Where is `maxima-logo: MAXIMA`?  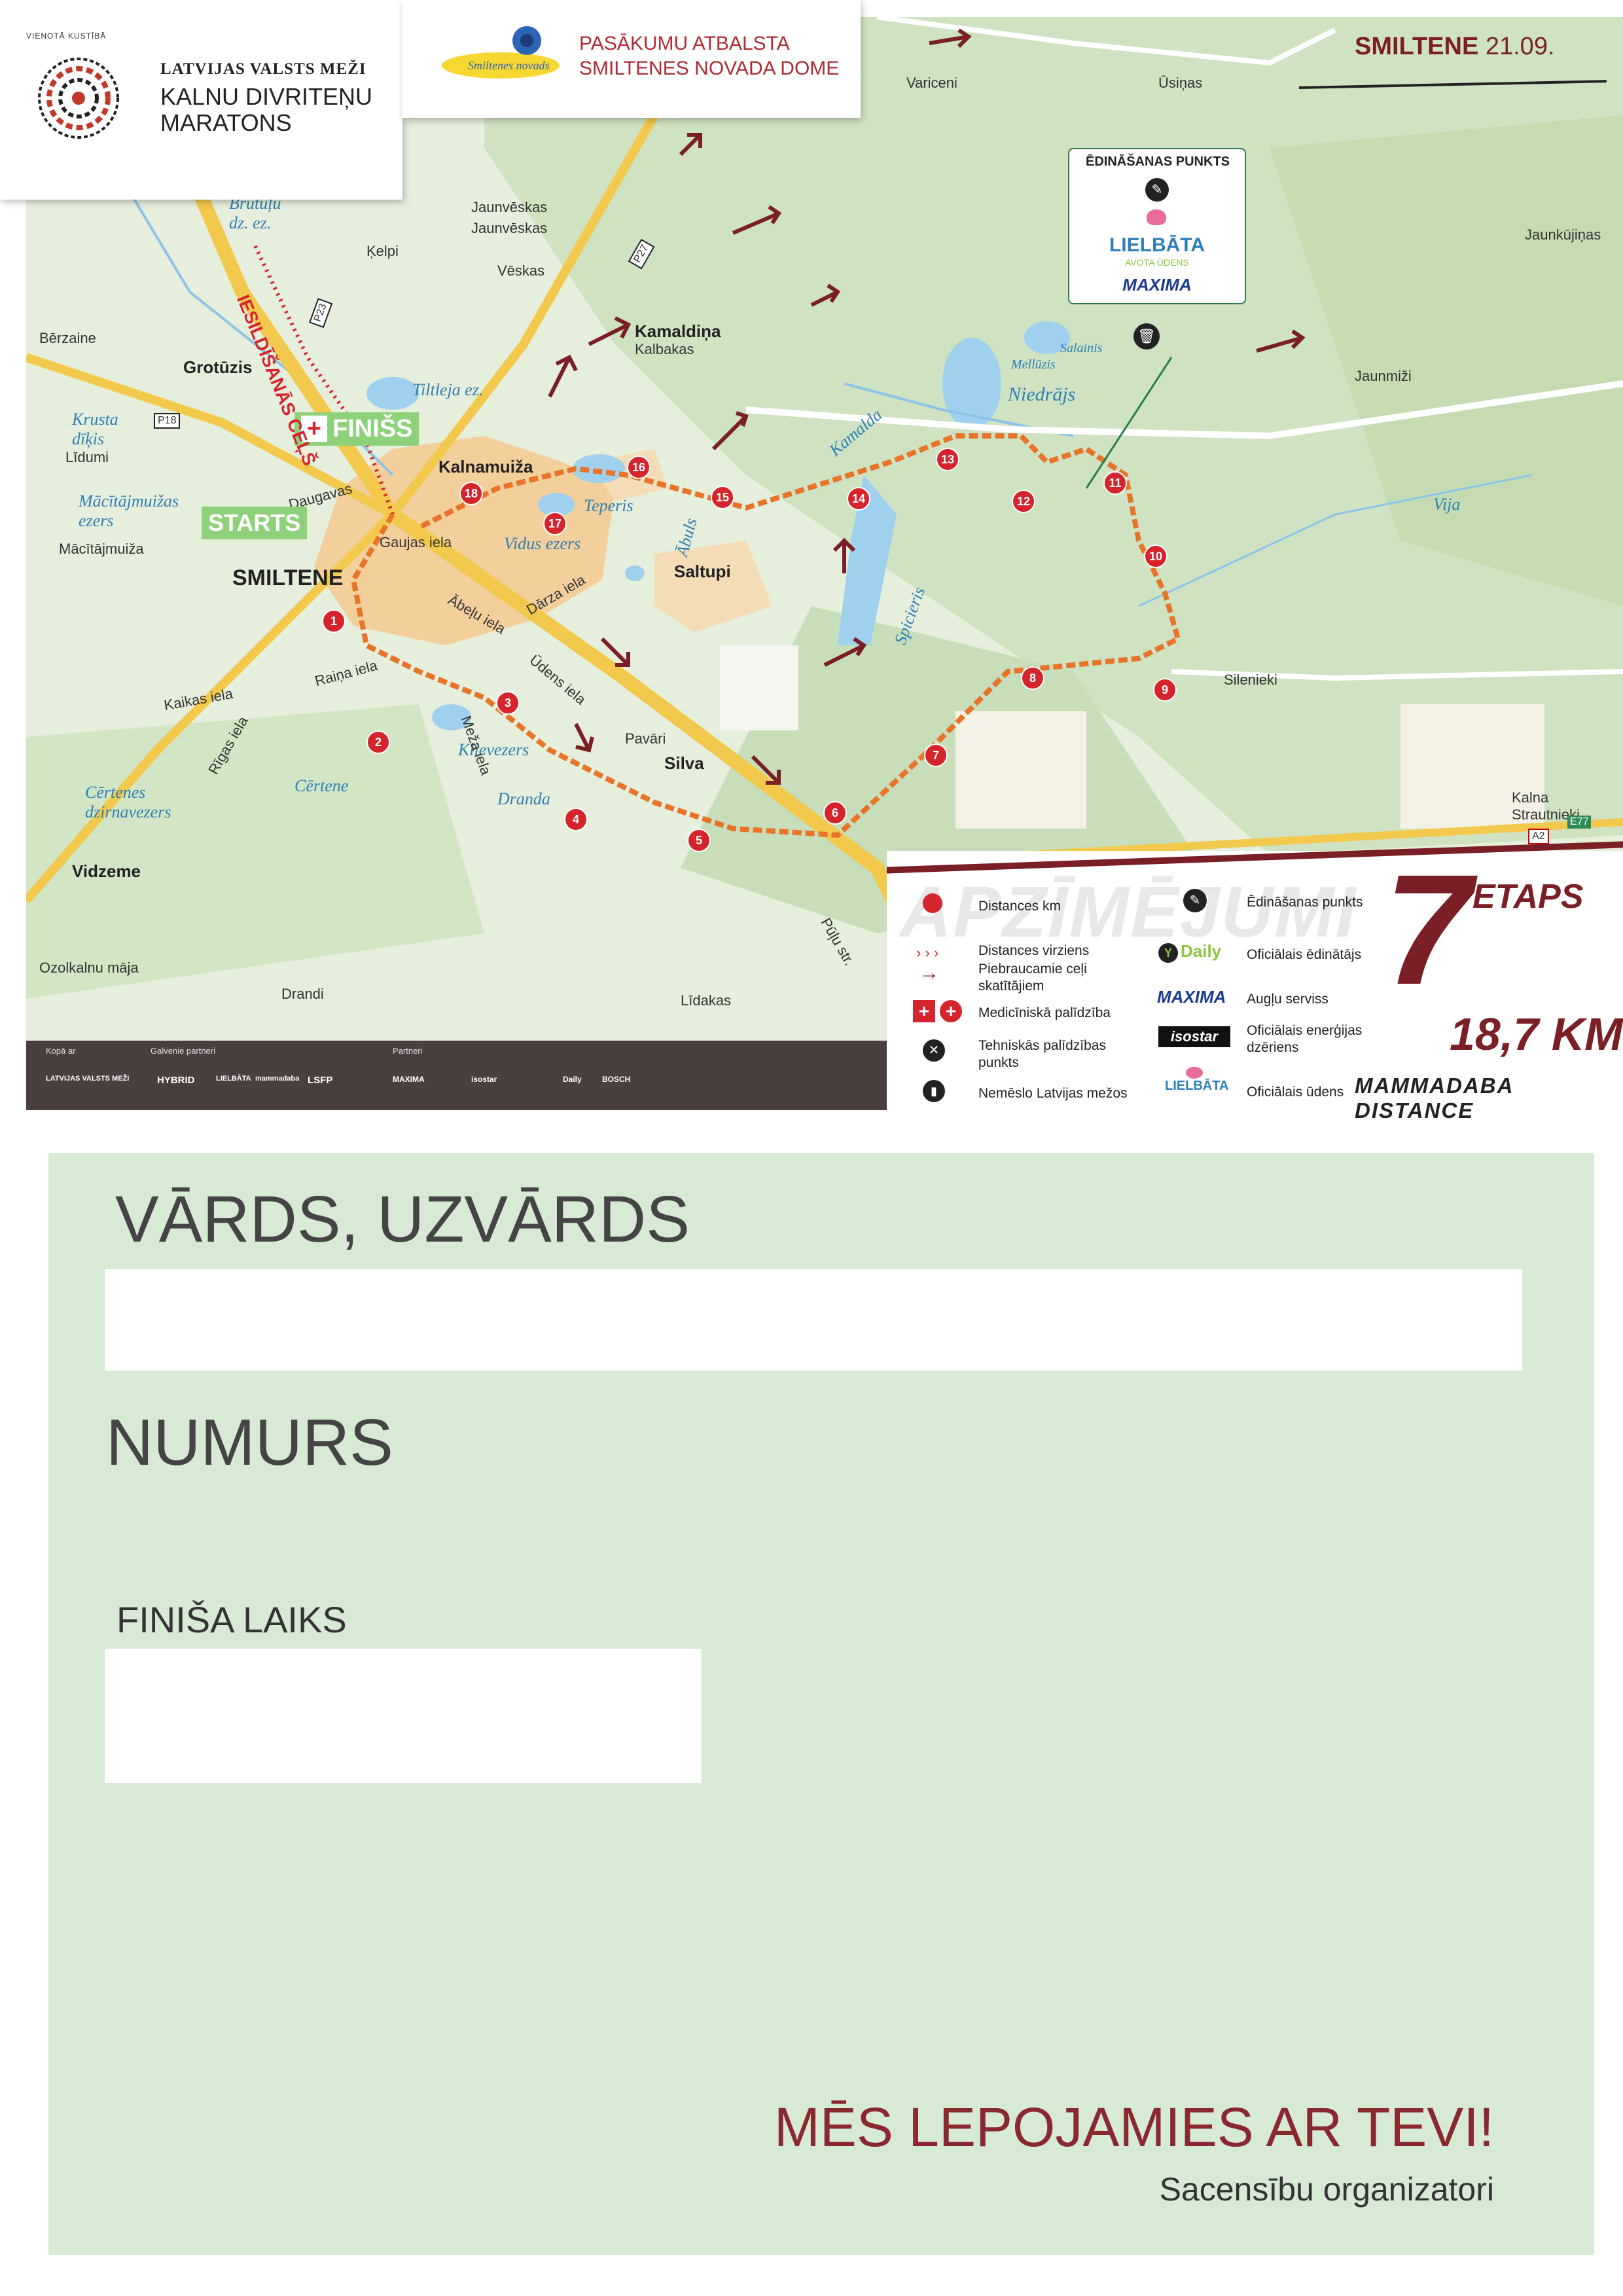 maxima-logo: MAXIMA is located at coordinates (1157, 285).